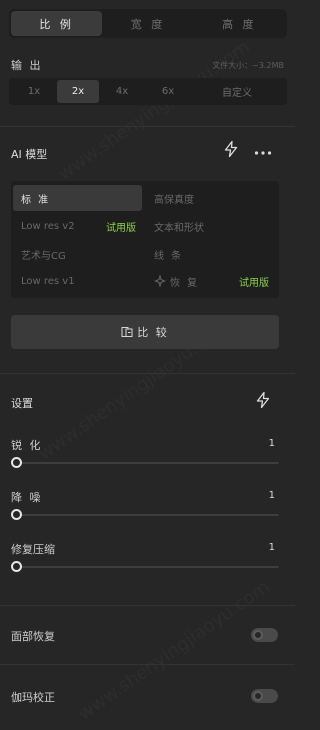 Image resolution: width=320 pixels, height=730 pixels. Describe the element at coordinates (16, 462) in the screenshot. I see `sharpen-slider-knob` at that location.